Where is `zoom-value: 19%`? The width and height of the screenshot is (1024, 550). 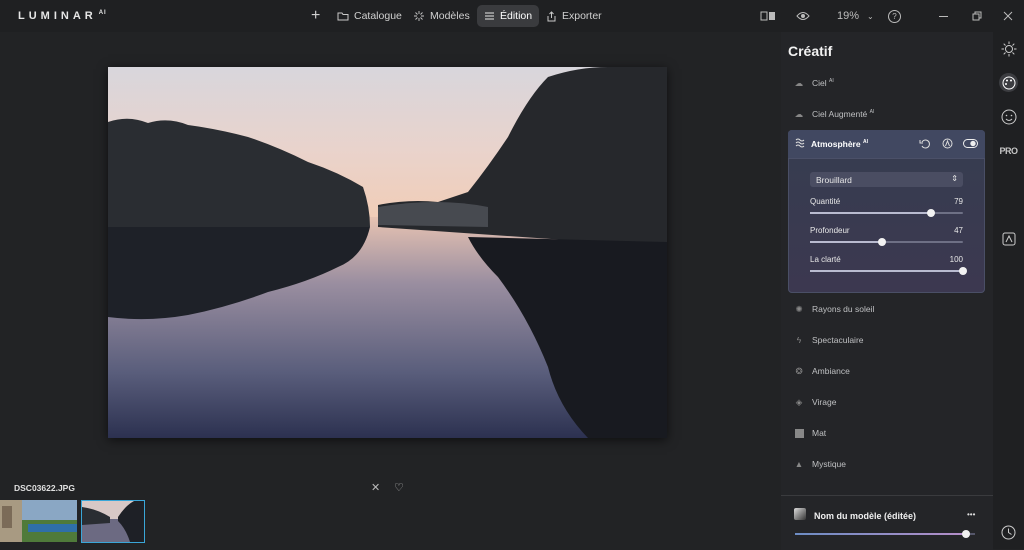 zoom-value: 19% is located at coordinates (848, 16).